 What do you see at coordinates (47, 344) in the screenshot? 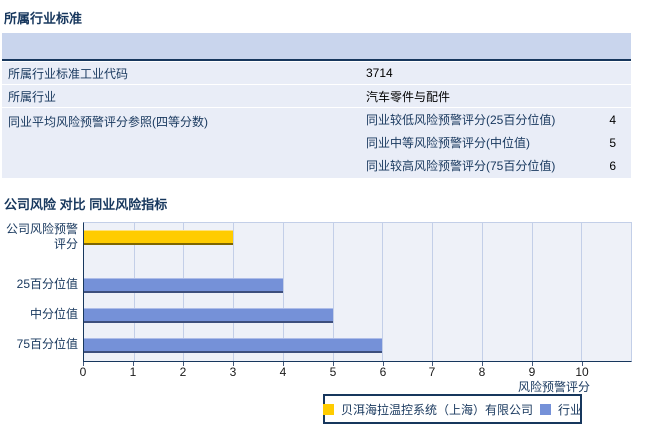
I see `category-label-75th-percentile: 75百分位值` at bounding box center [47, 344].